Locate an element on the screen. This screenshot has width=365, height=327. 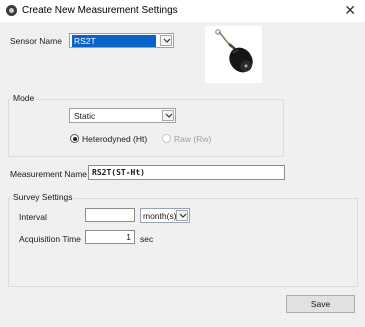
window-title: Create New Measurement Settings is located at coordinates (100, 10).